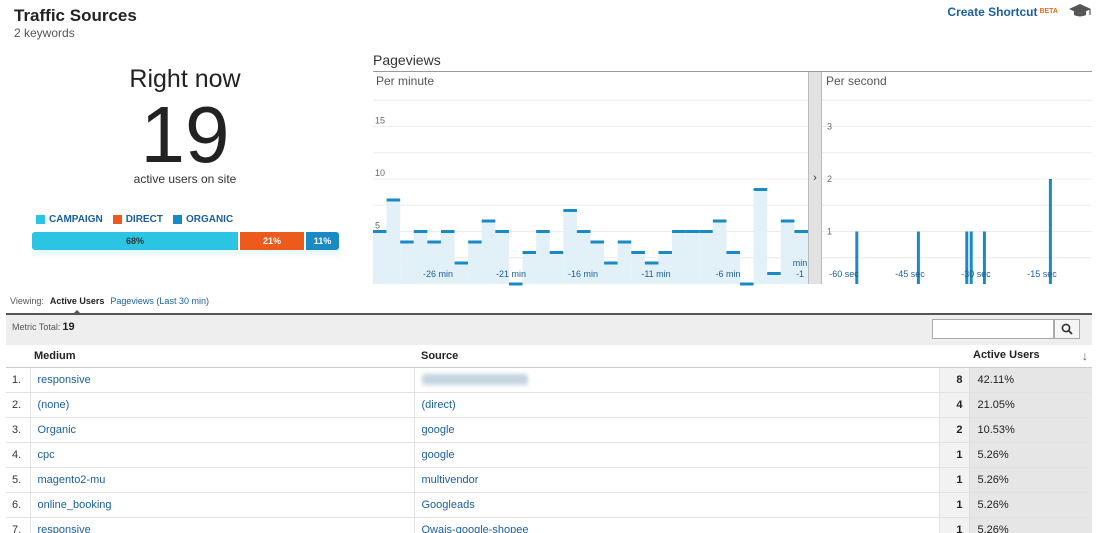  Describe the element at coordinates (137, 219) in the screenshot. I see `legend-item-direct: DIRECT` at that location.